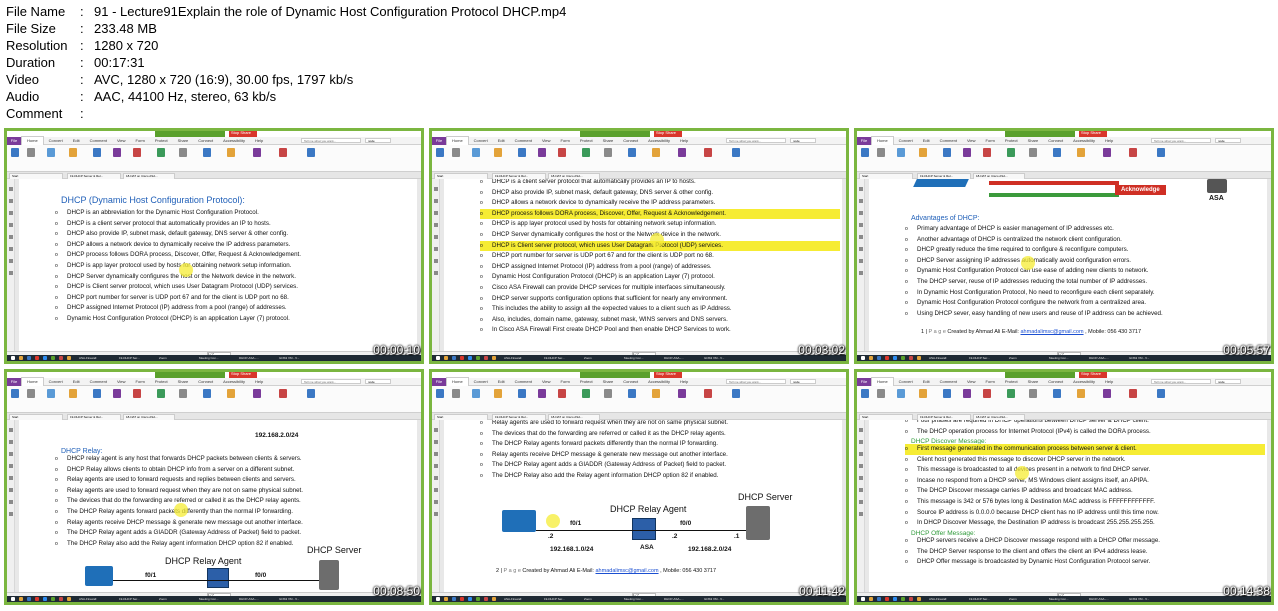 Image resolution: width=1278 pixels, height=611 pixels. I want to click on taskbar-app: ASA-Firewall, so click(87, 358).